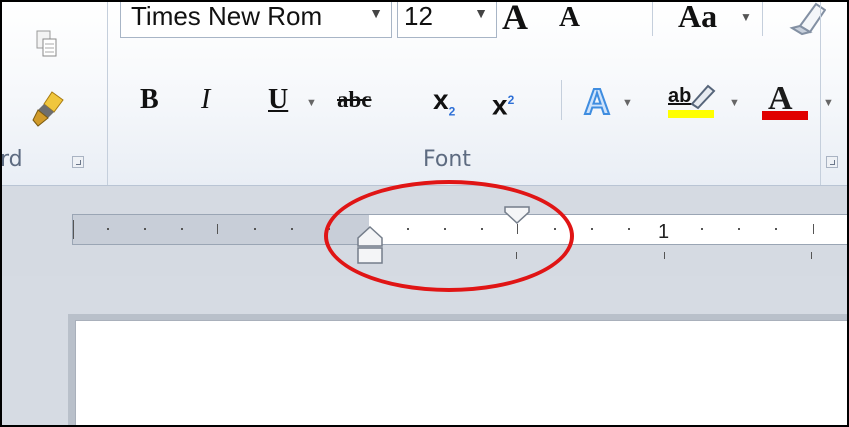 Image resolution: width=849 pixels, height=427 pixels. Describe the element at coordinates (11, 159) in the screenshot. I see `clipboard-group-label: rd` at that location.